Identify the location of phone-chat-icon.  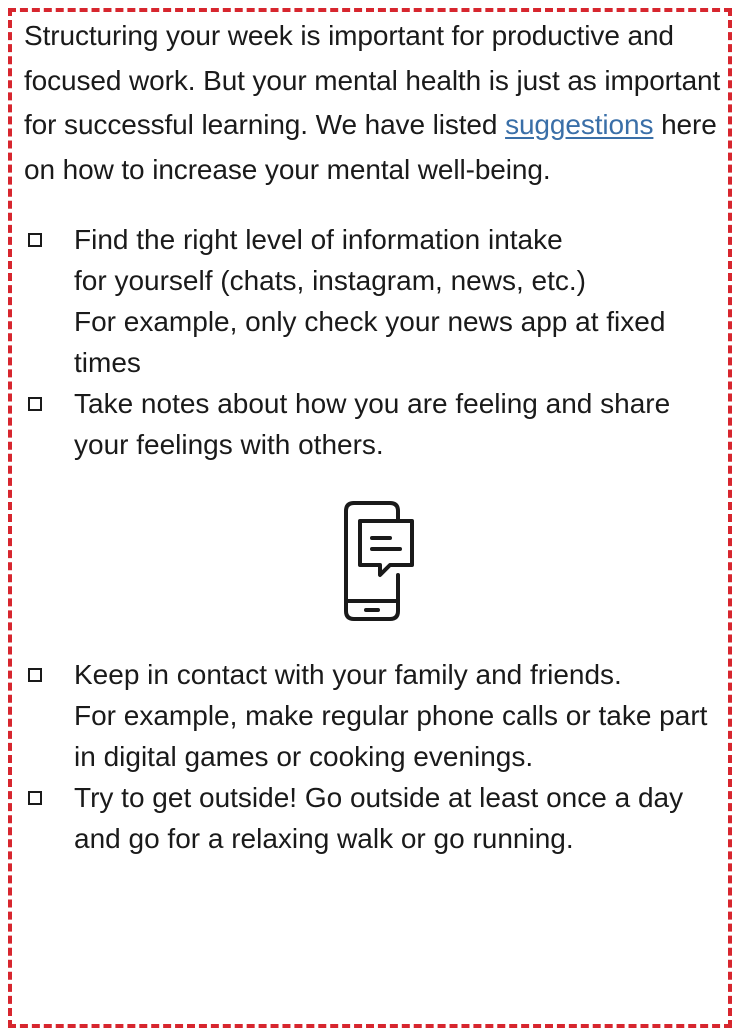
(379, 561).